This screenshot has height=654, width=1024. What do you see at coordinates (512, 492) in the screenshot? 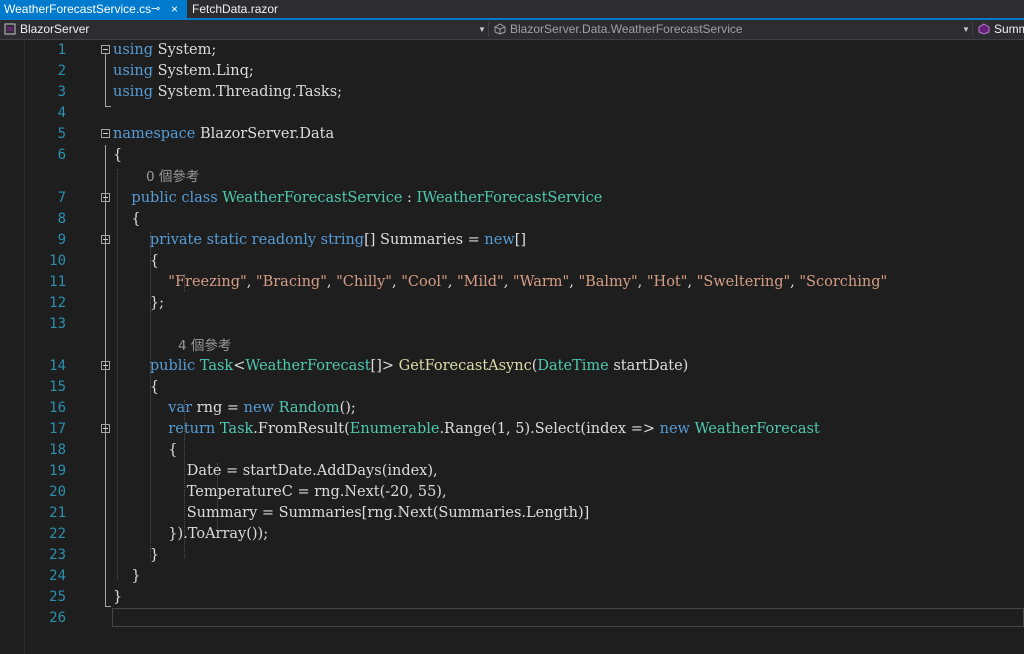
I see `code-line: 20 TemperatureC = rng.Next(-20, 55),` at bounding box center [512, 492].